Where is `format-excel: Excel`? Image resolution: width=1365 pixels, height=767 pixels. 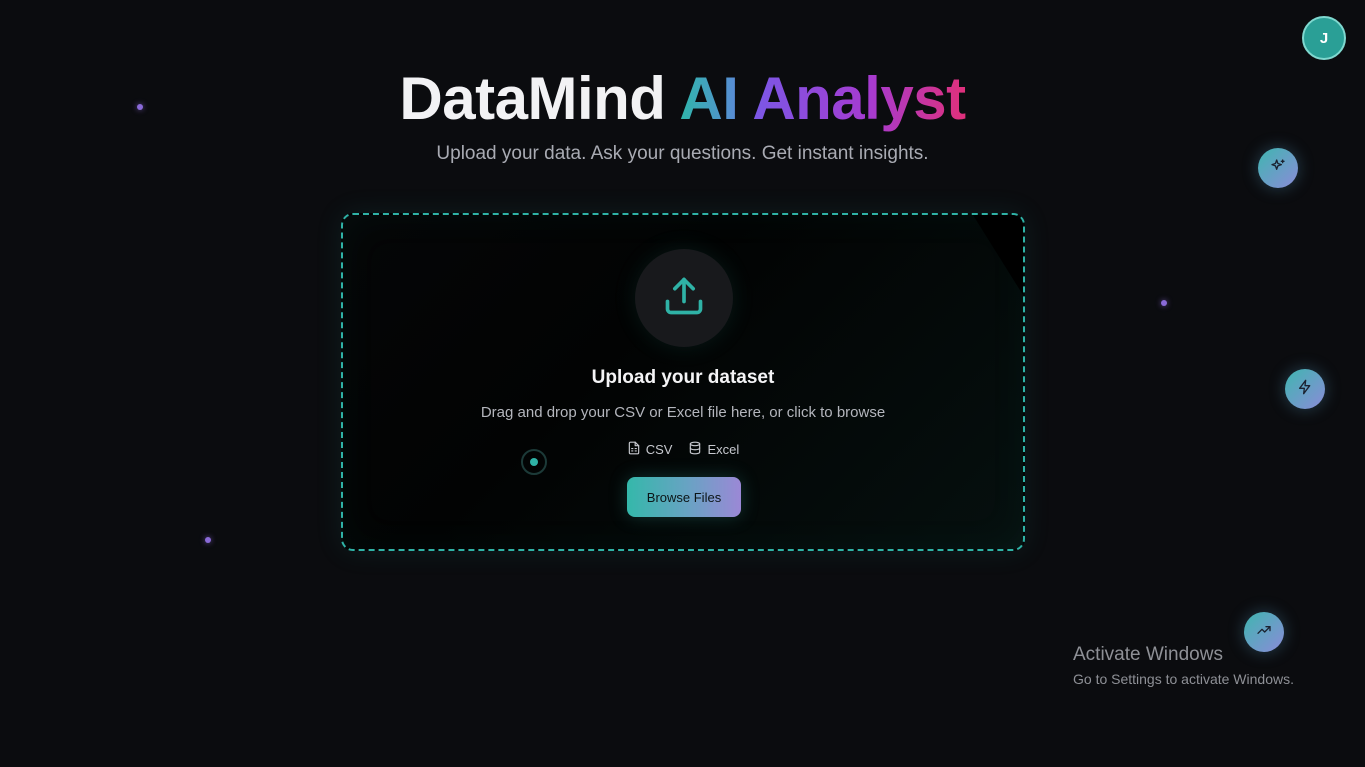
format-excel: Excel is located at coordinates (713, 449).